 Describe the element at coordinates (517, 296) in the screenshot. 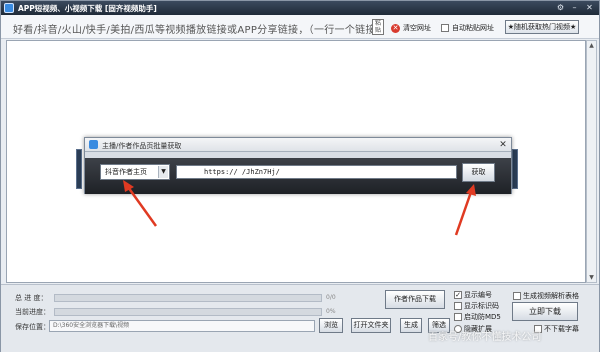

I see `gen-table-checkbox` at that location.